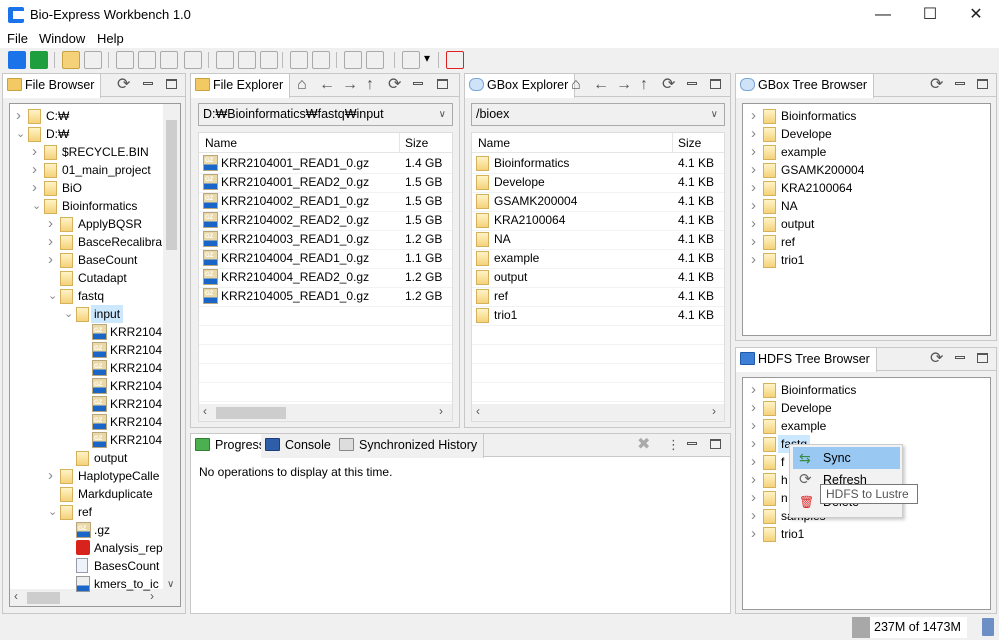 This screenshot has width=999, height=640. I want to click on table-row: Develope 4.1 KB, so click(598, 182).